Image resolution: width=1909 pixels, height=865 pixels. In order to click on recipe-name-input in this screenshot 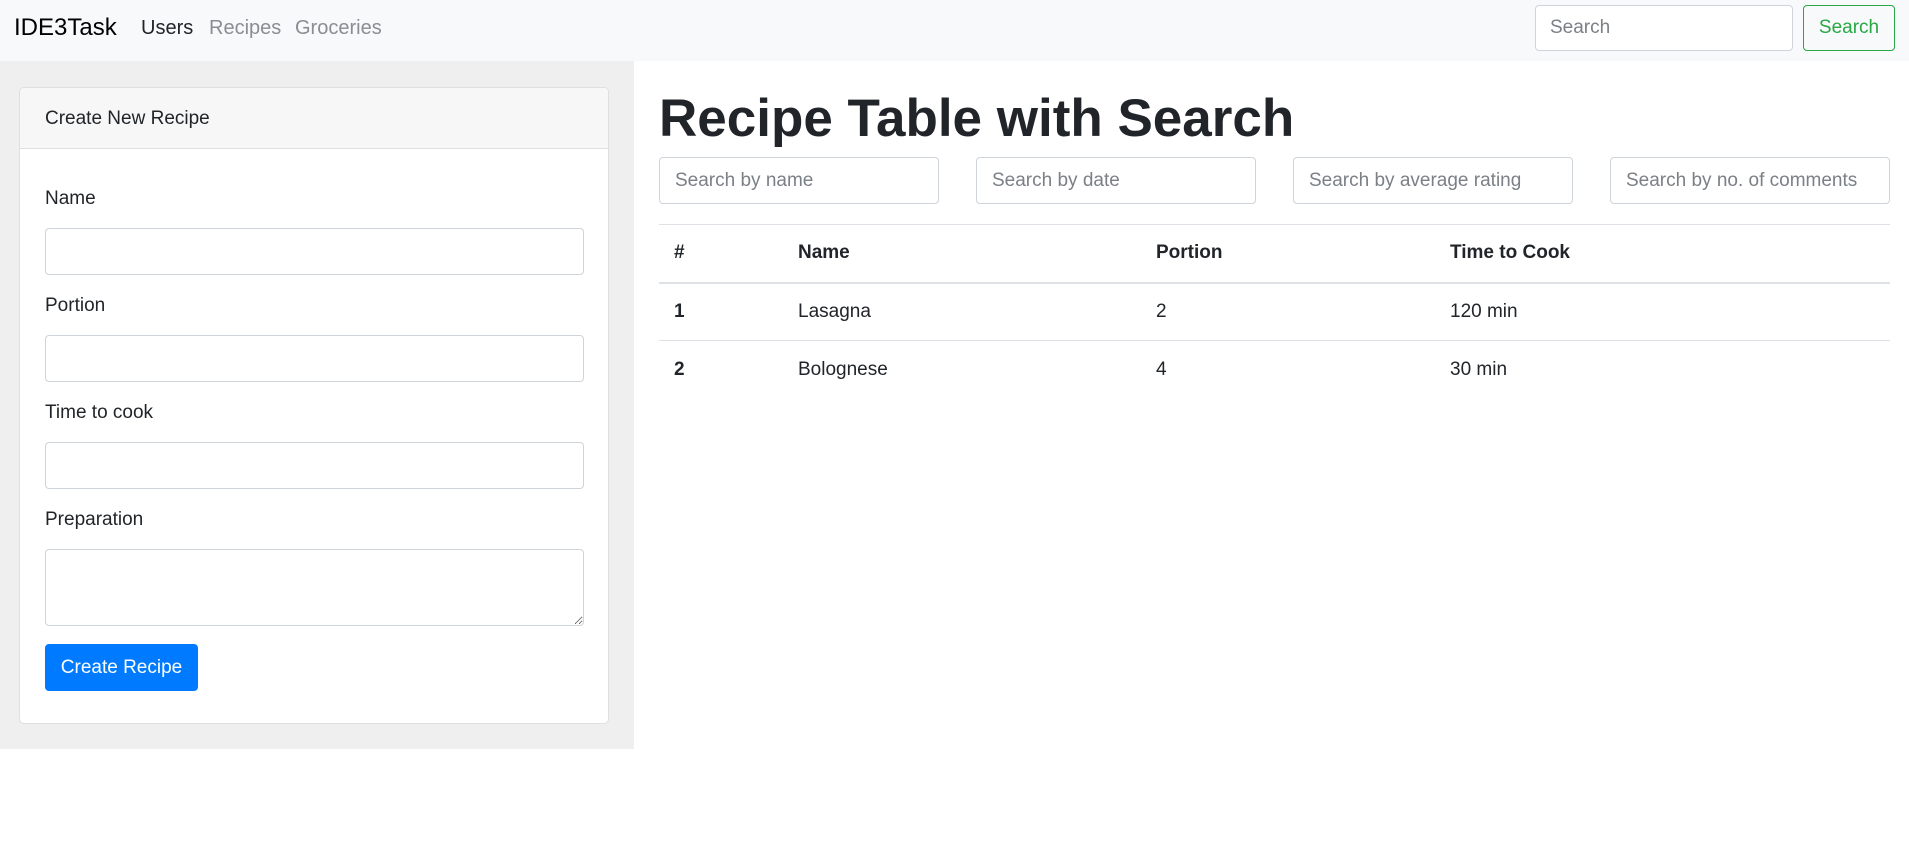, I will do `click(314, 251)`.